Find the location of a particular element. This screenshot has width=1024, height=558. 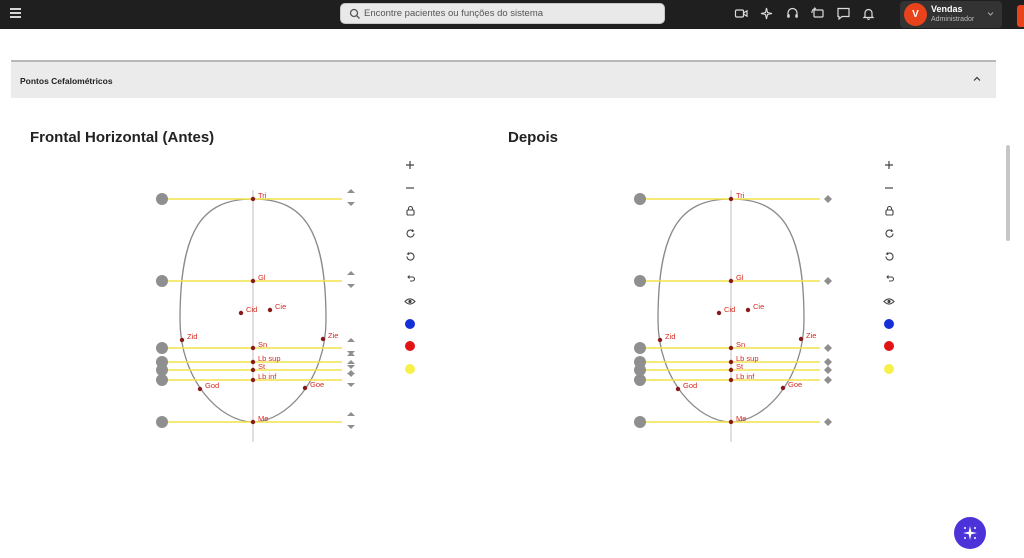

point-label: Lb inf is located at coordinates (267, 376).